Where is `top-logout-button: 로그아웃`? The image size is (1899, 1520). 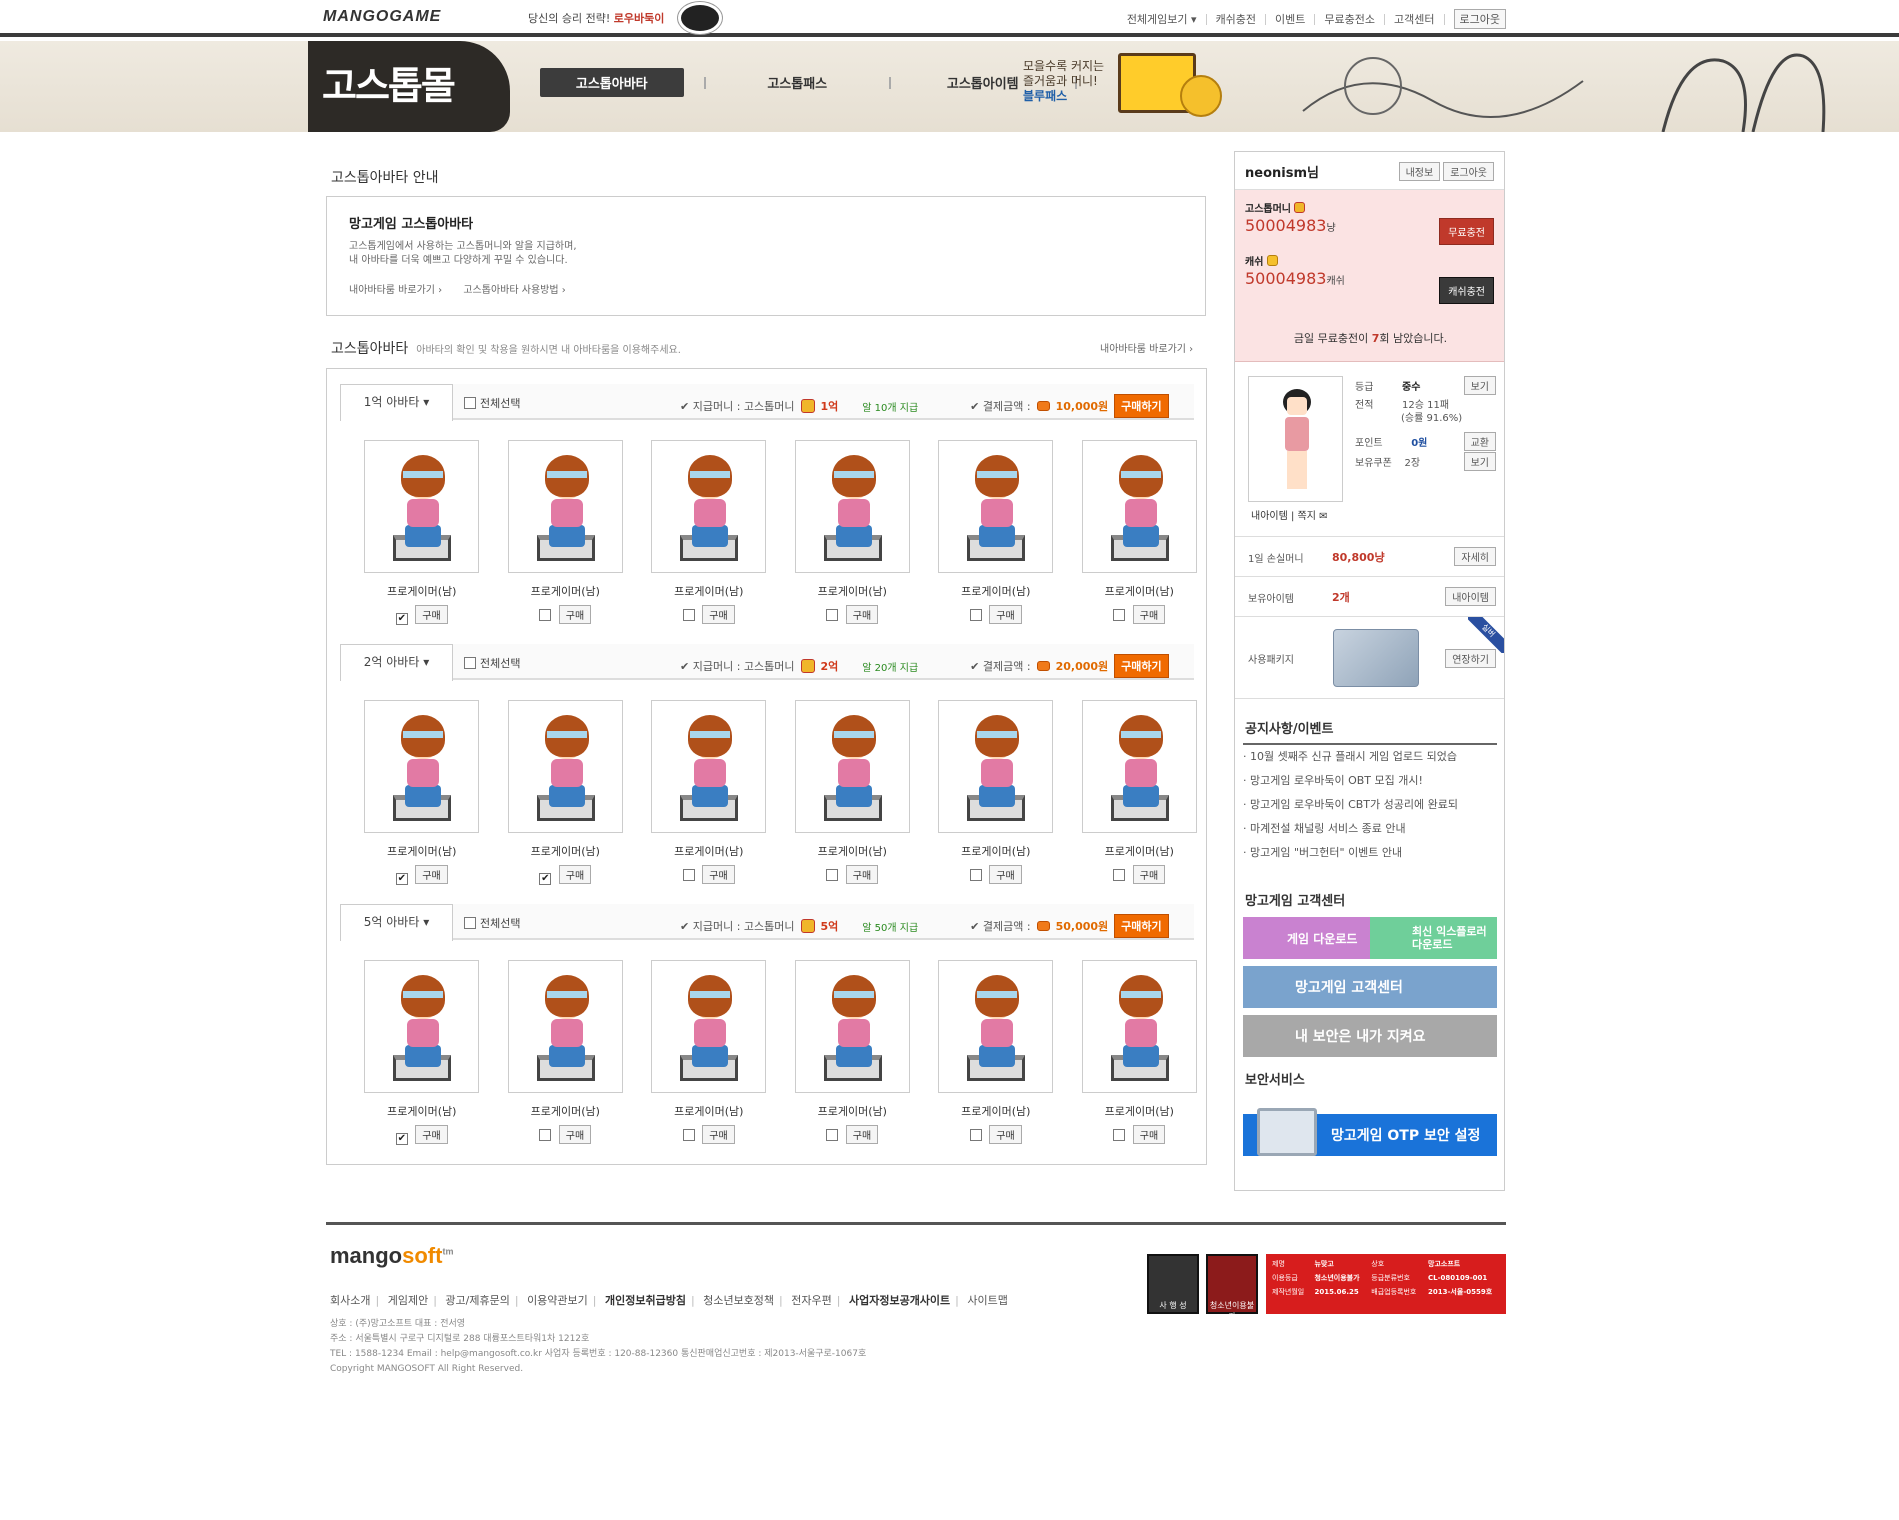
top-logout-button: 로그아웃 is located at coordinates (1479, 19).